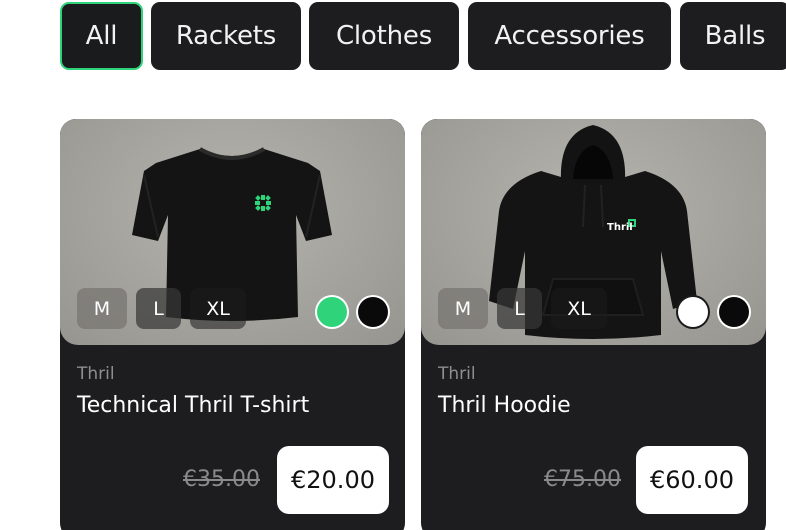 This screenshot has width=786, height=530. I want to click on price-button: €20.00, so click(333, 480).